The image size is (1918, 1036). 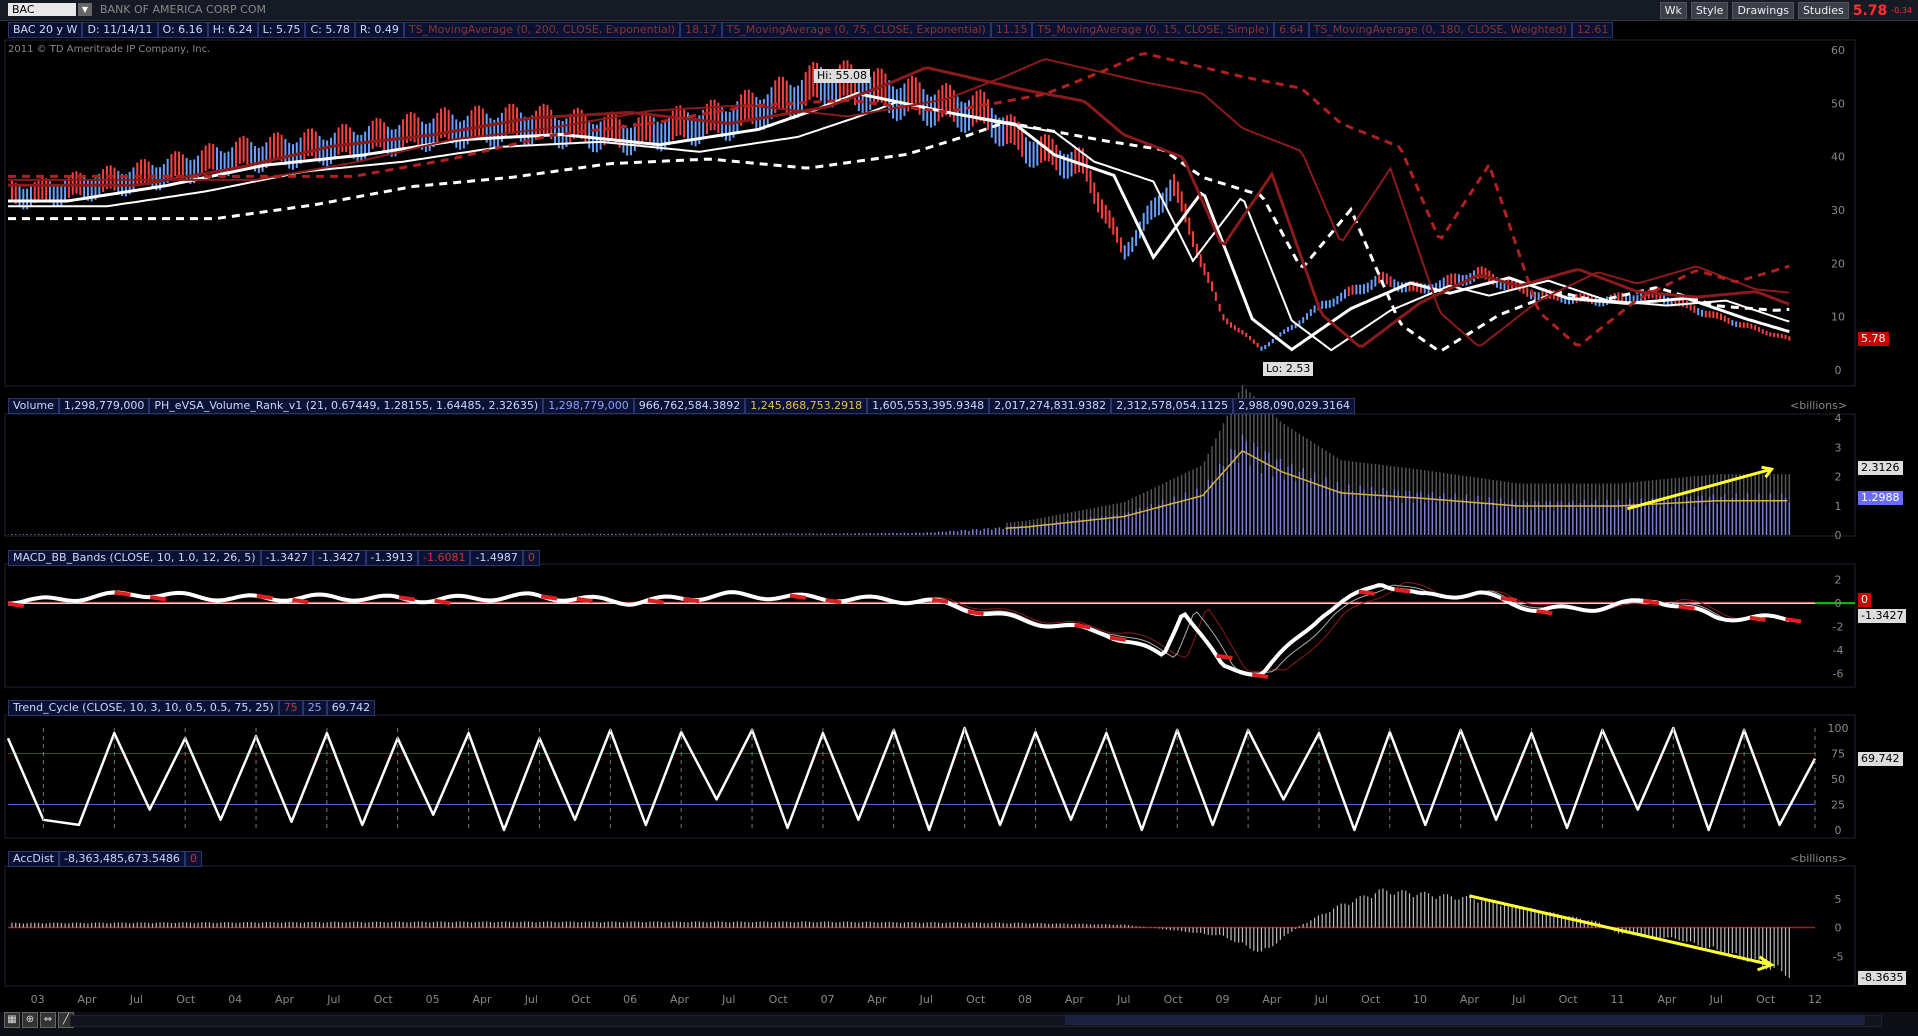 What do you see at coordinates (911, 779) in the screenshot?
I see `trend-cycle-line` at bounding box center [911, 779].